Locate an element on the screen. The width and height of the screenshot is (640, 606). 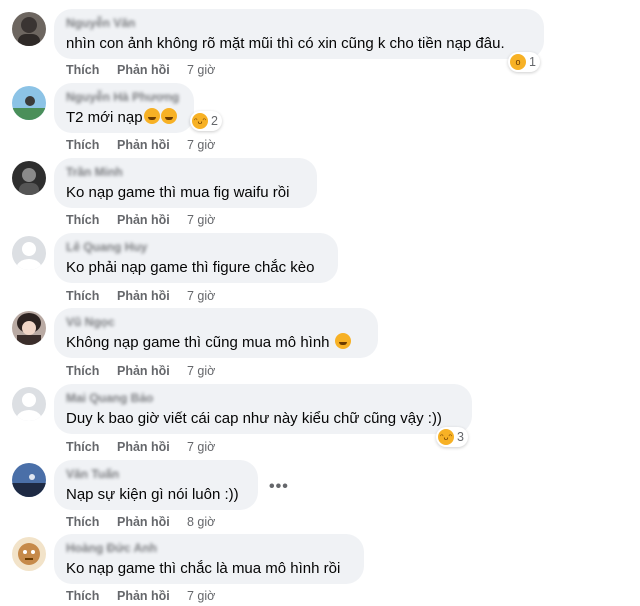
commenter-name: Mai Quang Bảo is located at coordinates (263, 398).